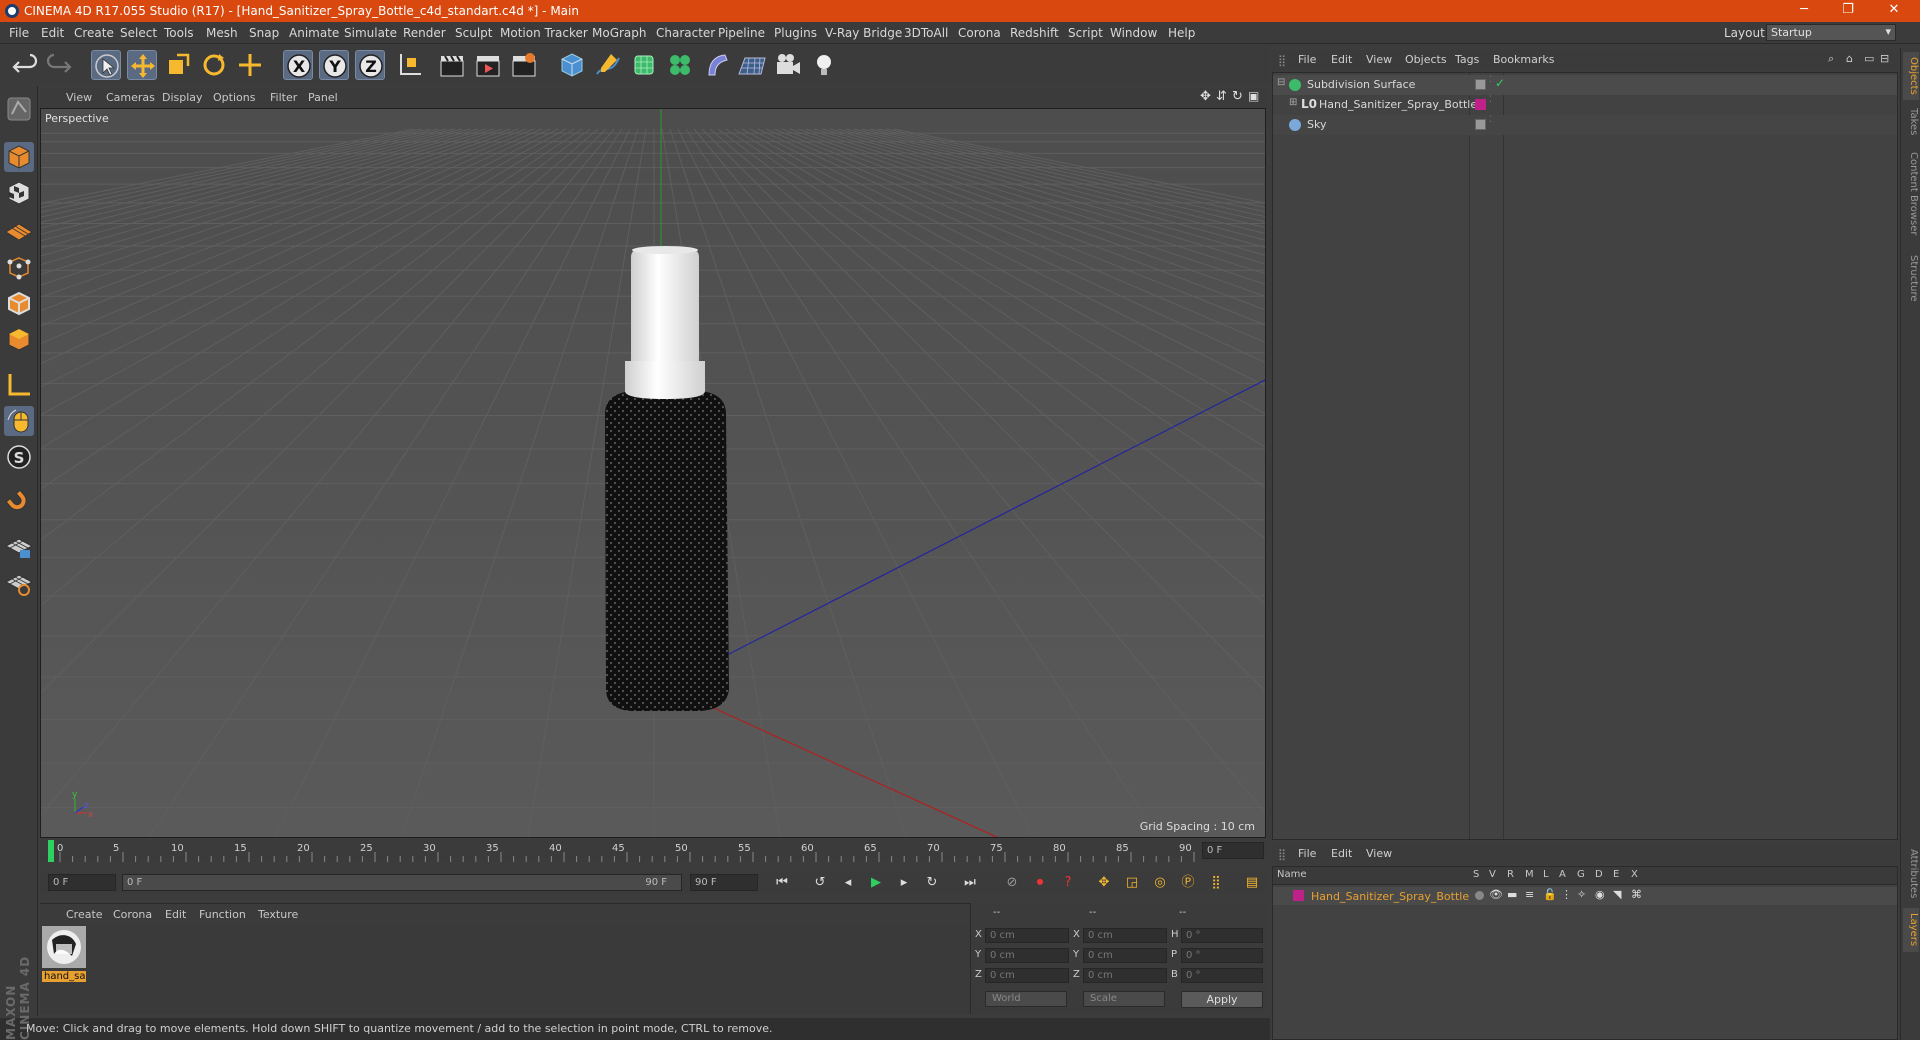 This screenshot has width=1920, height=1040. Describe the element at coordinates (572, 65) in the screenshot. I see `cube-object-button` at that location.